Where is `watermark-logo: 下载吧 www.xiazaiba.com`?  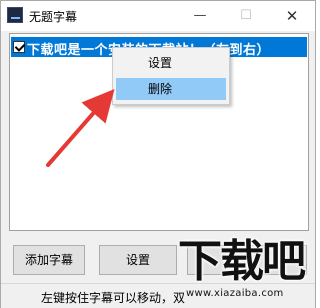 watermark-logo: 下载吧 www.xiazaiba.com is located at coordinates (246, 271).